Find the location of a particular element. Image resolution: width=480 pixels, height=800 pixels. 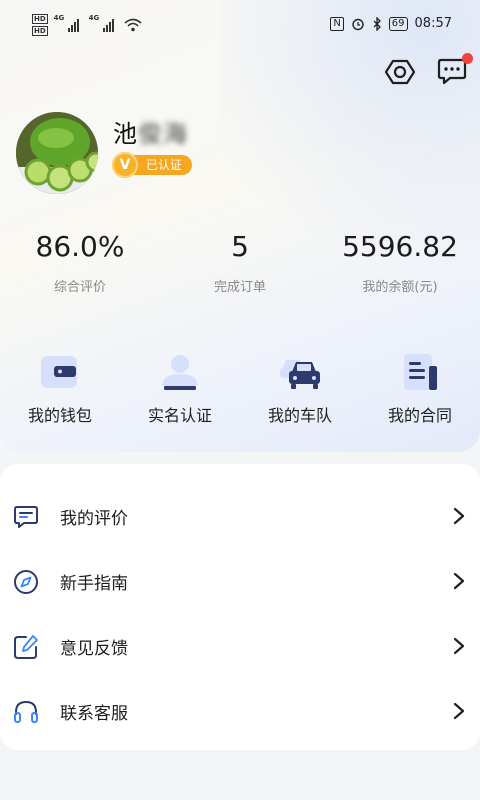

avatar is located at coordinates (57, 153).